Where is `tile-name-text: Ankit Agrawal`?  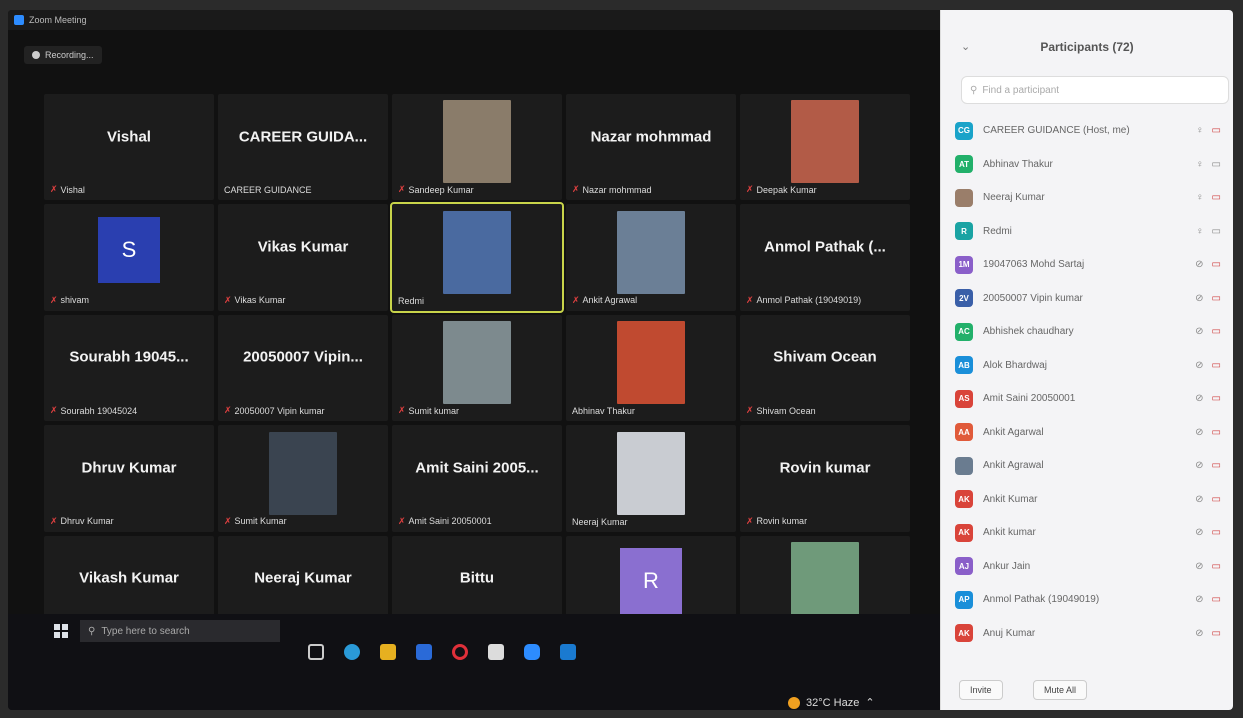
tile-name-text: Ankit Agrawal is located at coordinates (610, 300).